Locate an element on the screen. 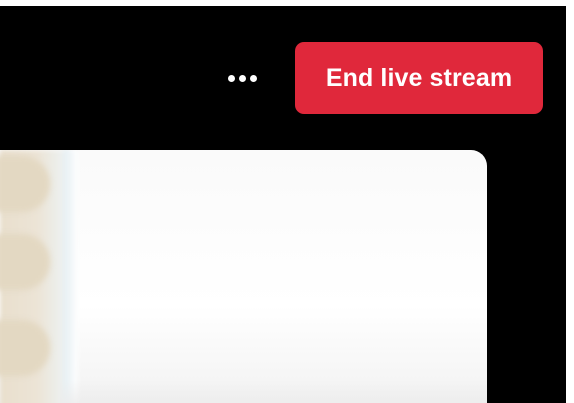  more-options-button is located at coordinates (242, 78).